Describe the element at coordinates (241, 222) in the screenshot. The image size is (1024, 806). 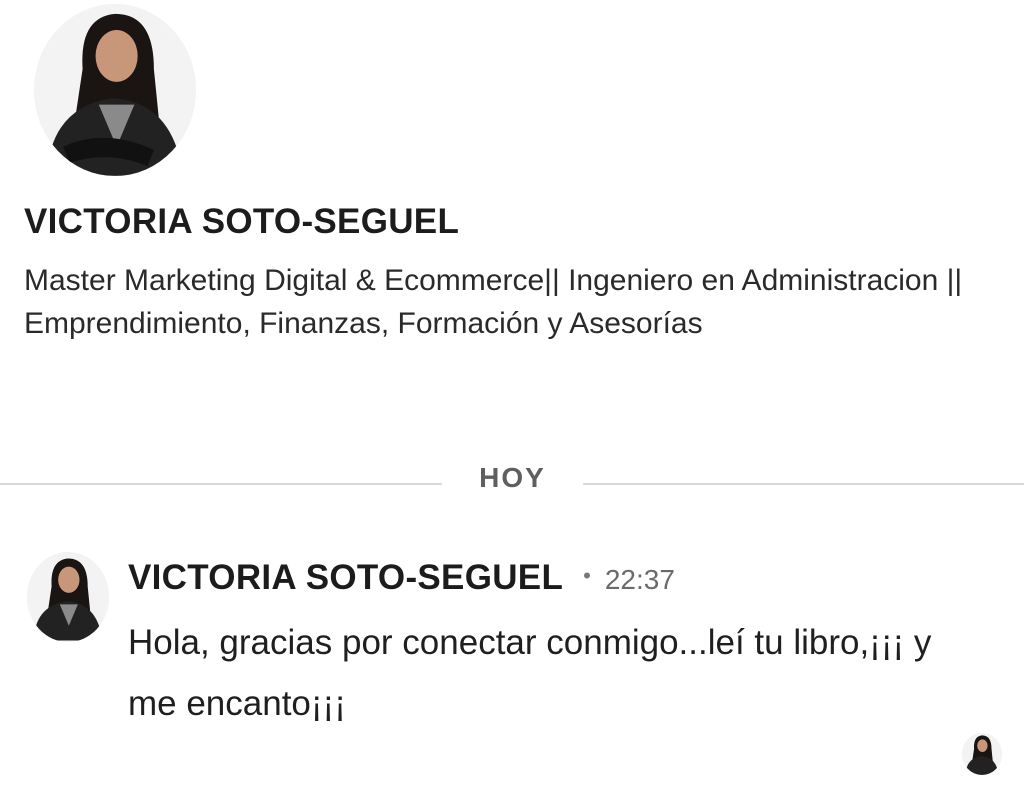
I see `profile-name: VICTORIA SOTO-SEGUEL` at that location.